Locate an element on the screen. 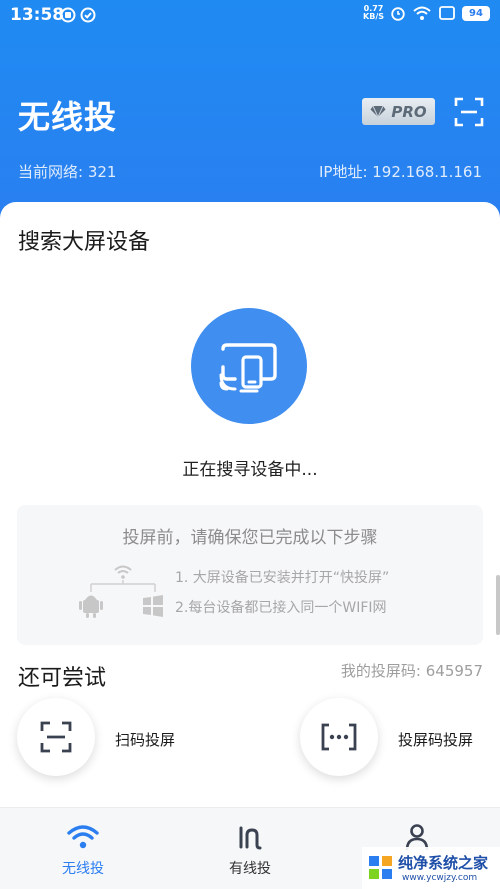  pro-label: PRO is located at coordinates (409, 111).